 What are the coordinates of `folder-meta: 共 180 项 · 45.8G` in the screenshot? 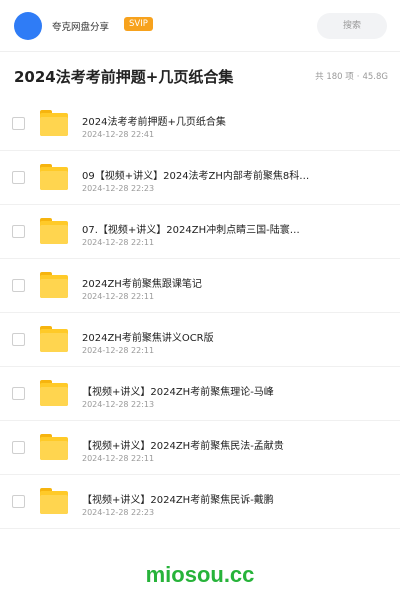 It's located at (351, 76).